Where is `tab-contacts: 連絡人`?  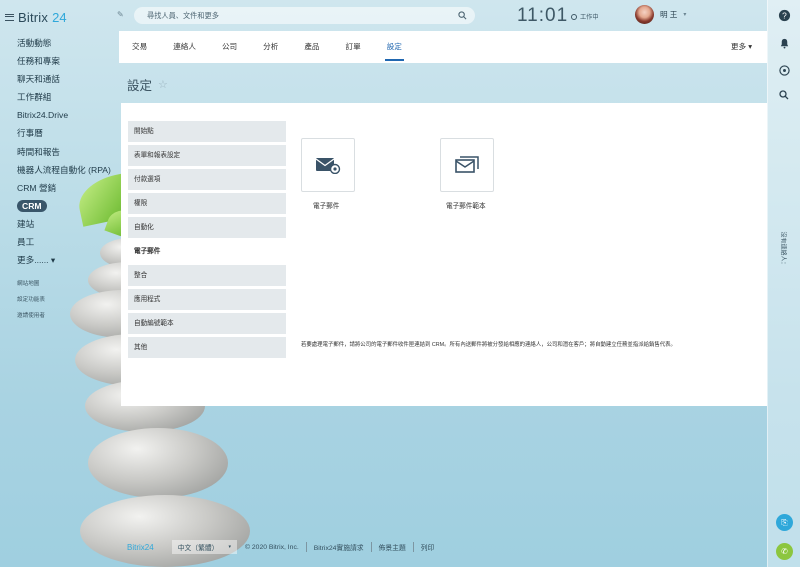
tab-contacts: 連絡人 is located at coordinates (184, 47).